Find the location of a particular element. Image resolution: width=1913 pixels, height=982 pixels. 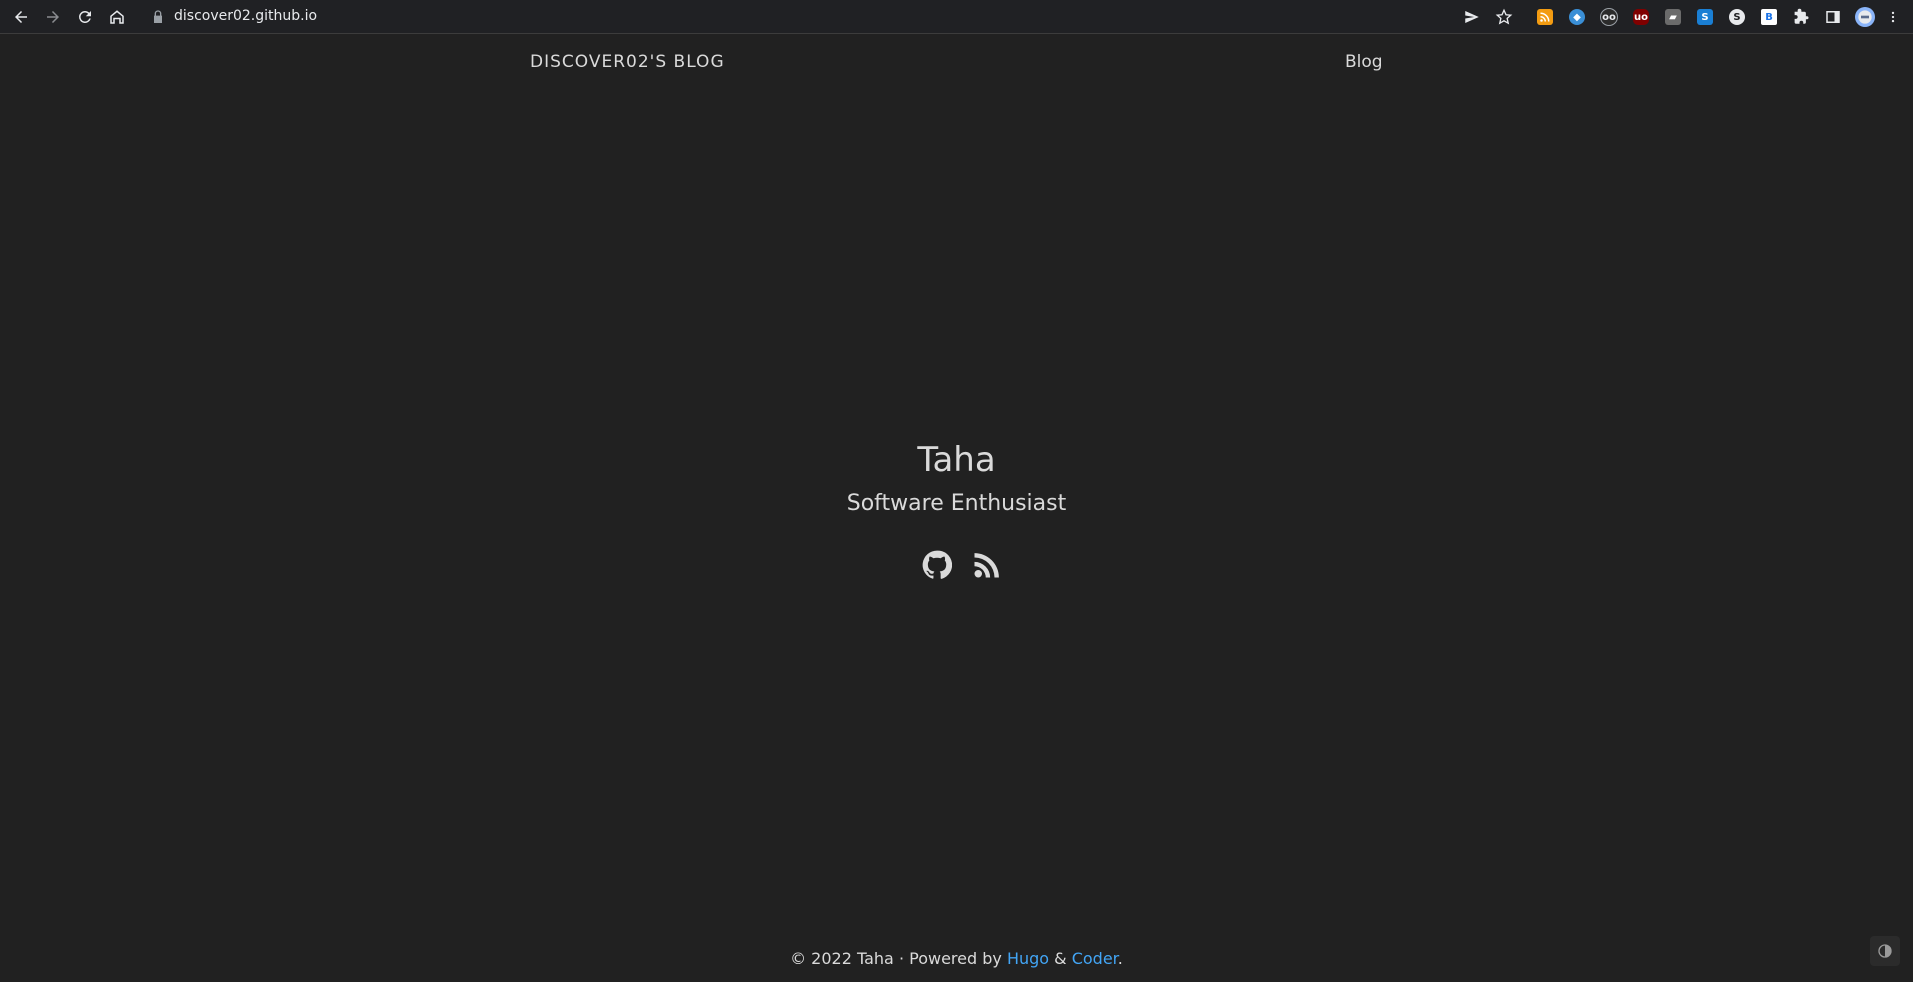

extension-ublock: uo is located at coordinates (1641, 17).